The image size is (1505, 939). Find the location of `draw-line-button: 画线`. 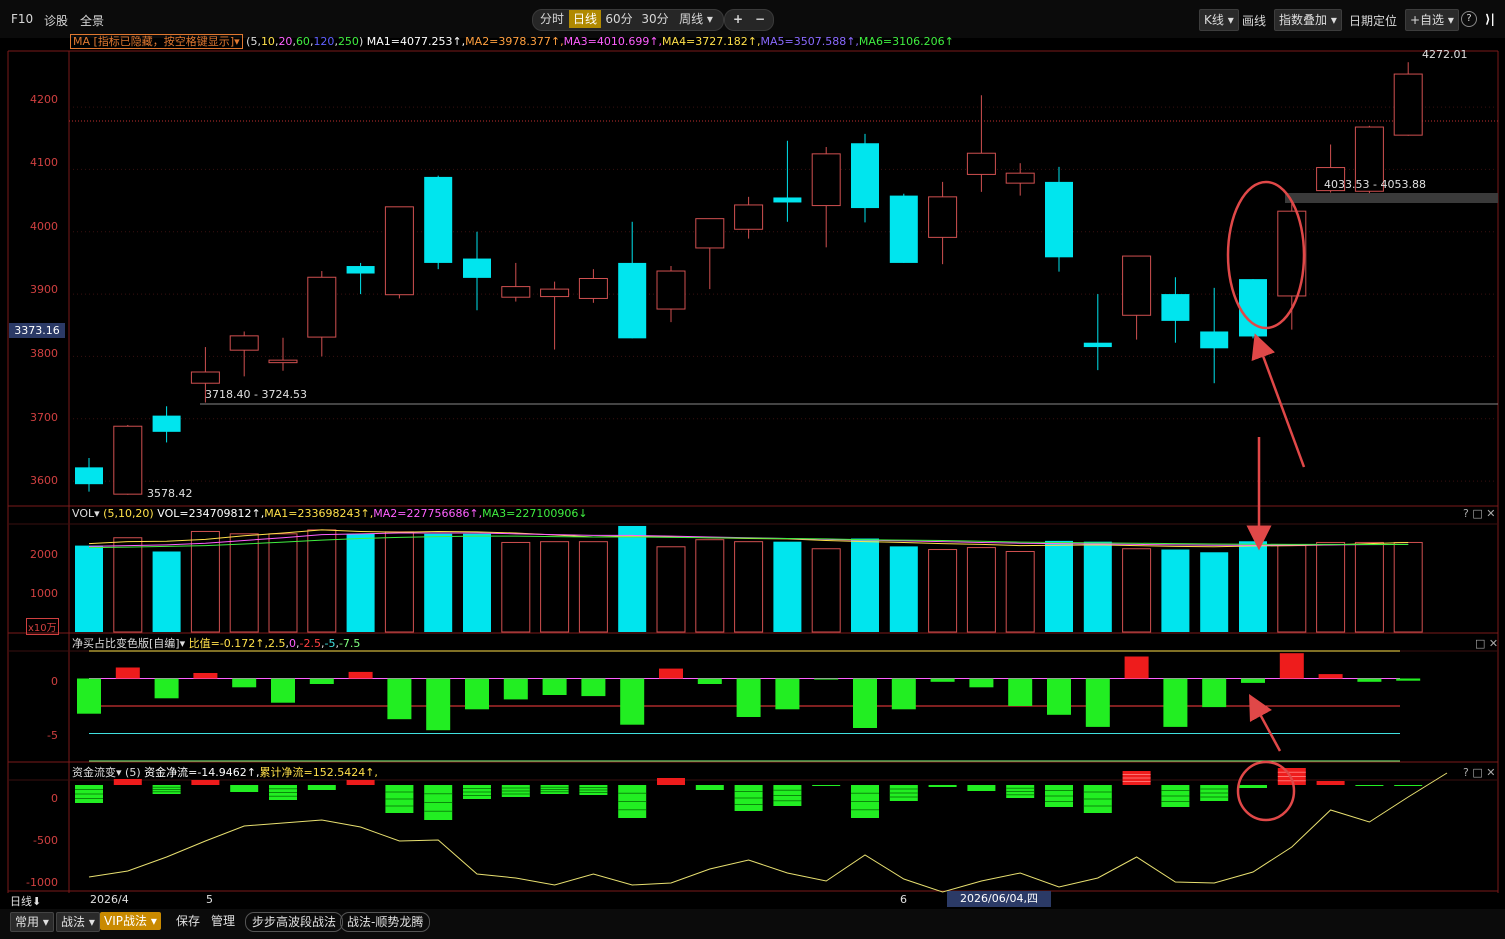

draw-line-button: 画线 is located at coordinates (1254, 20).